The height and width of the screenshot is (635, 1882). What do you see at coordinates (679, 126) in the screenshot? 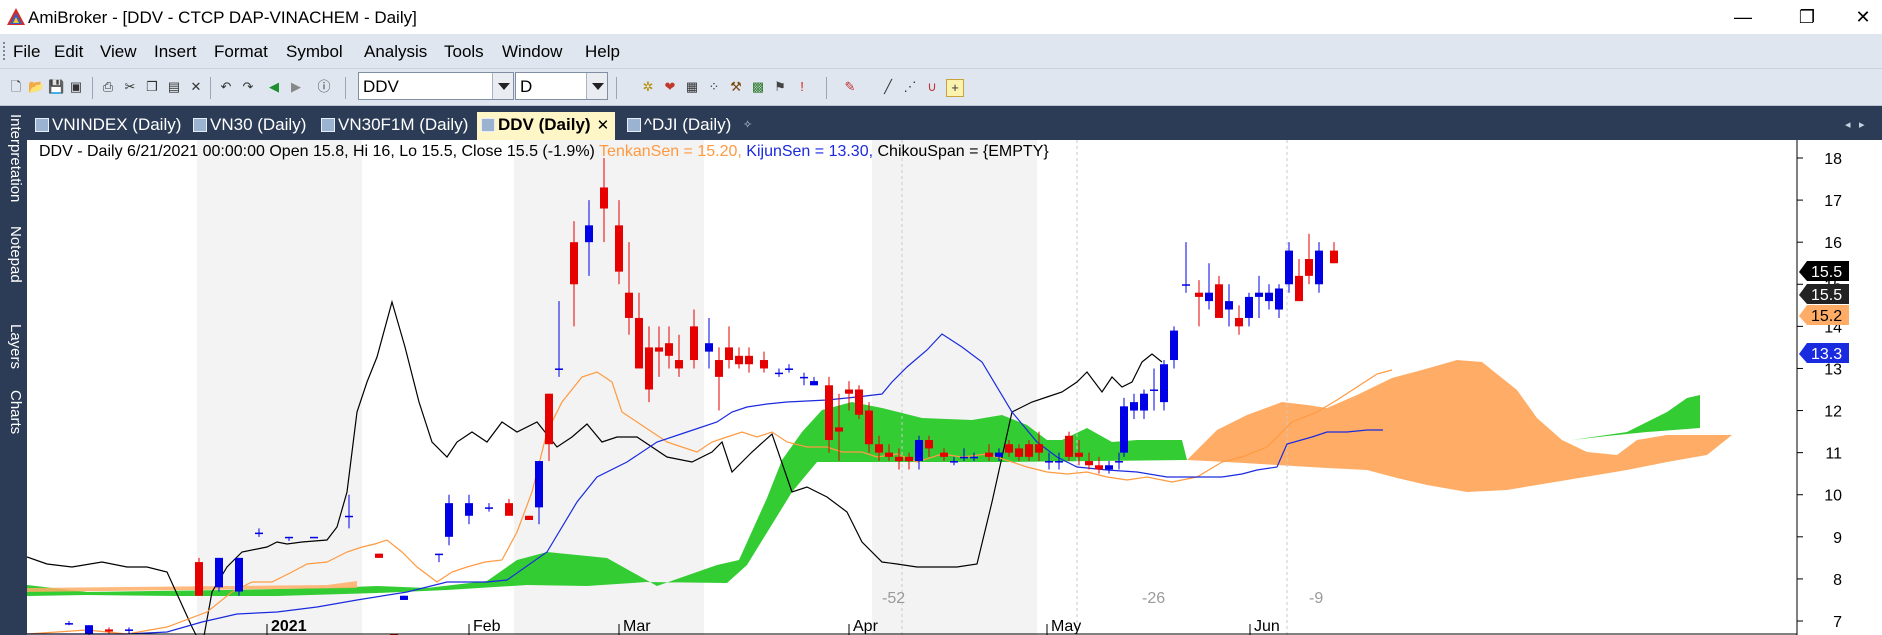
I see `tab-dji: ^DJI (Daily)` at bounding box center [679, 126].